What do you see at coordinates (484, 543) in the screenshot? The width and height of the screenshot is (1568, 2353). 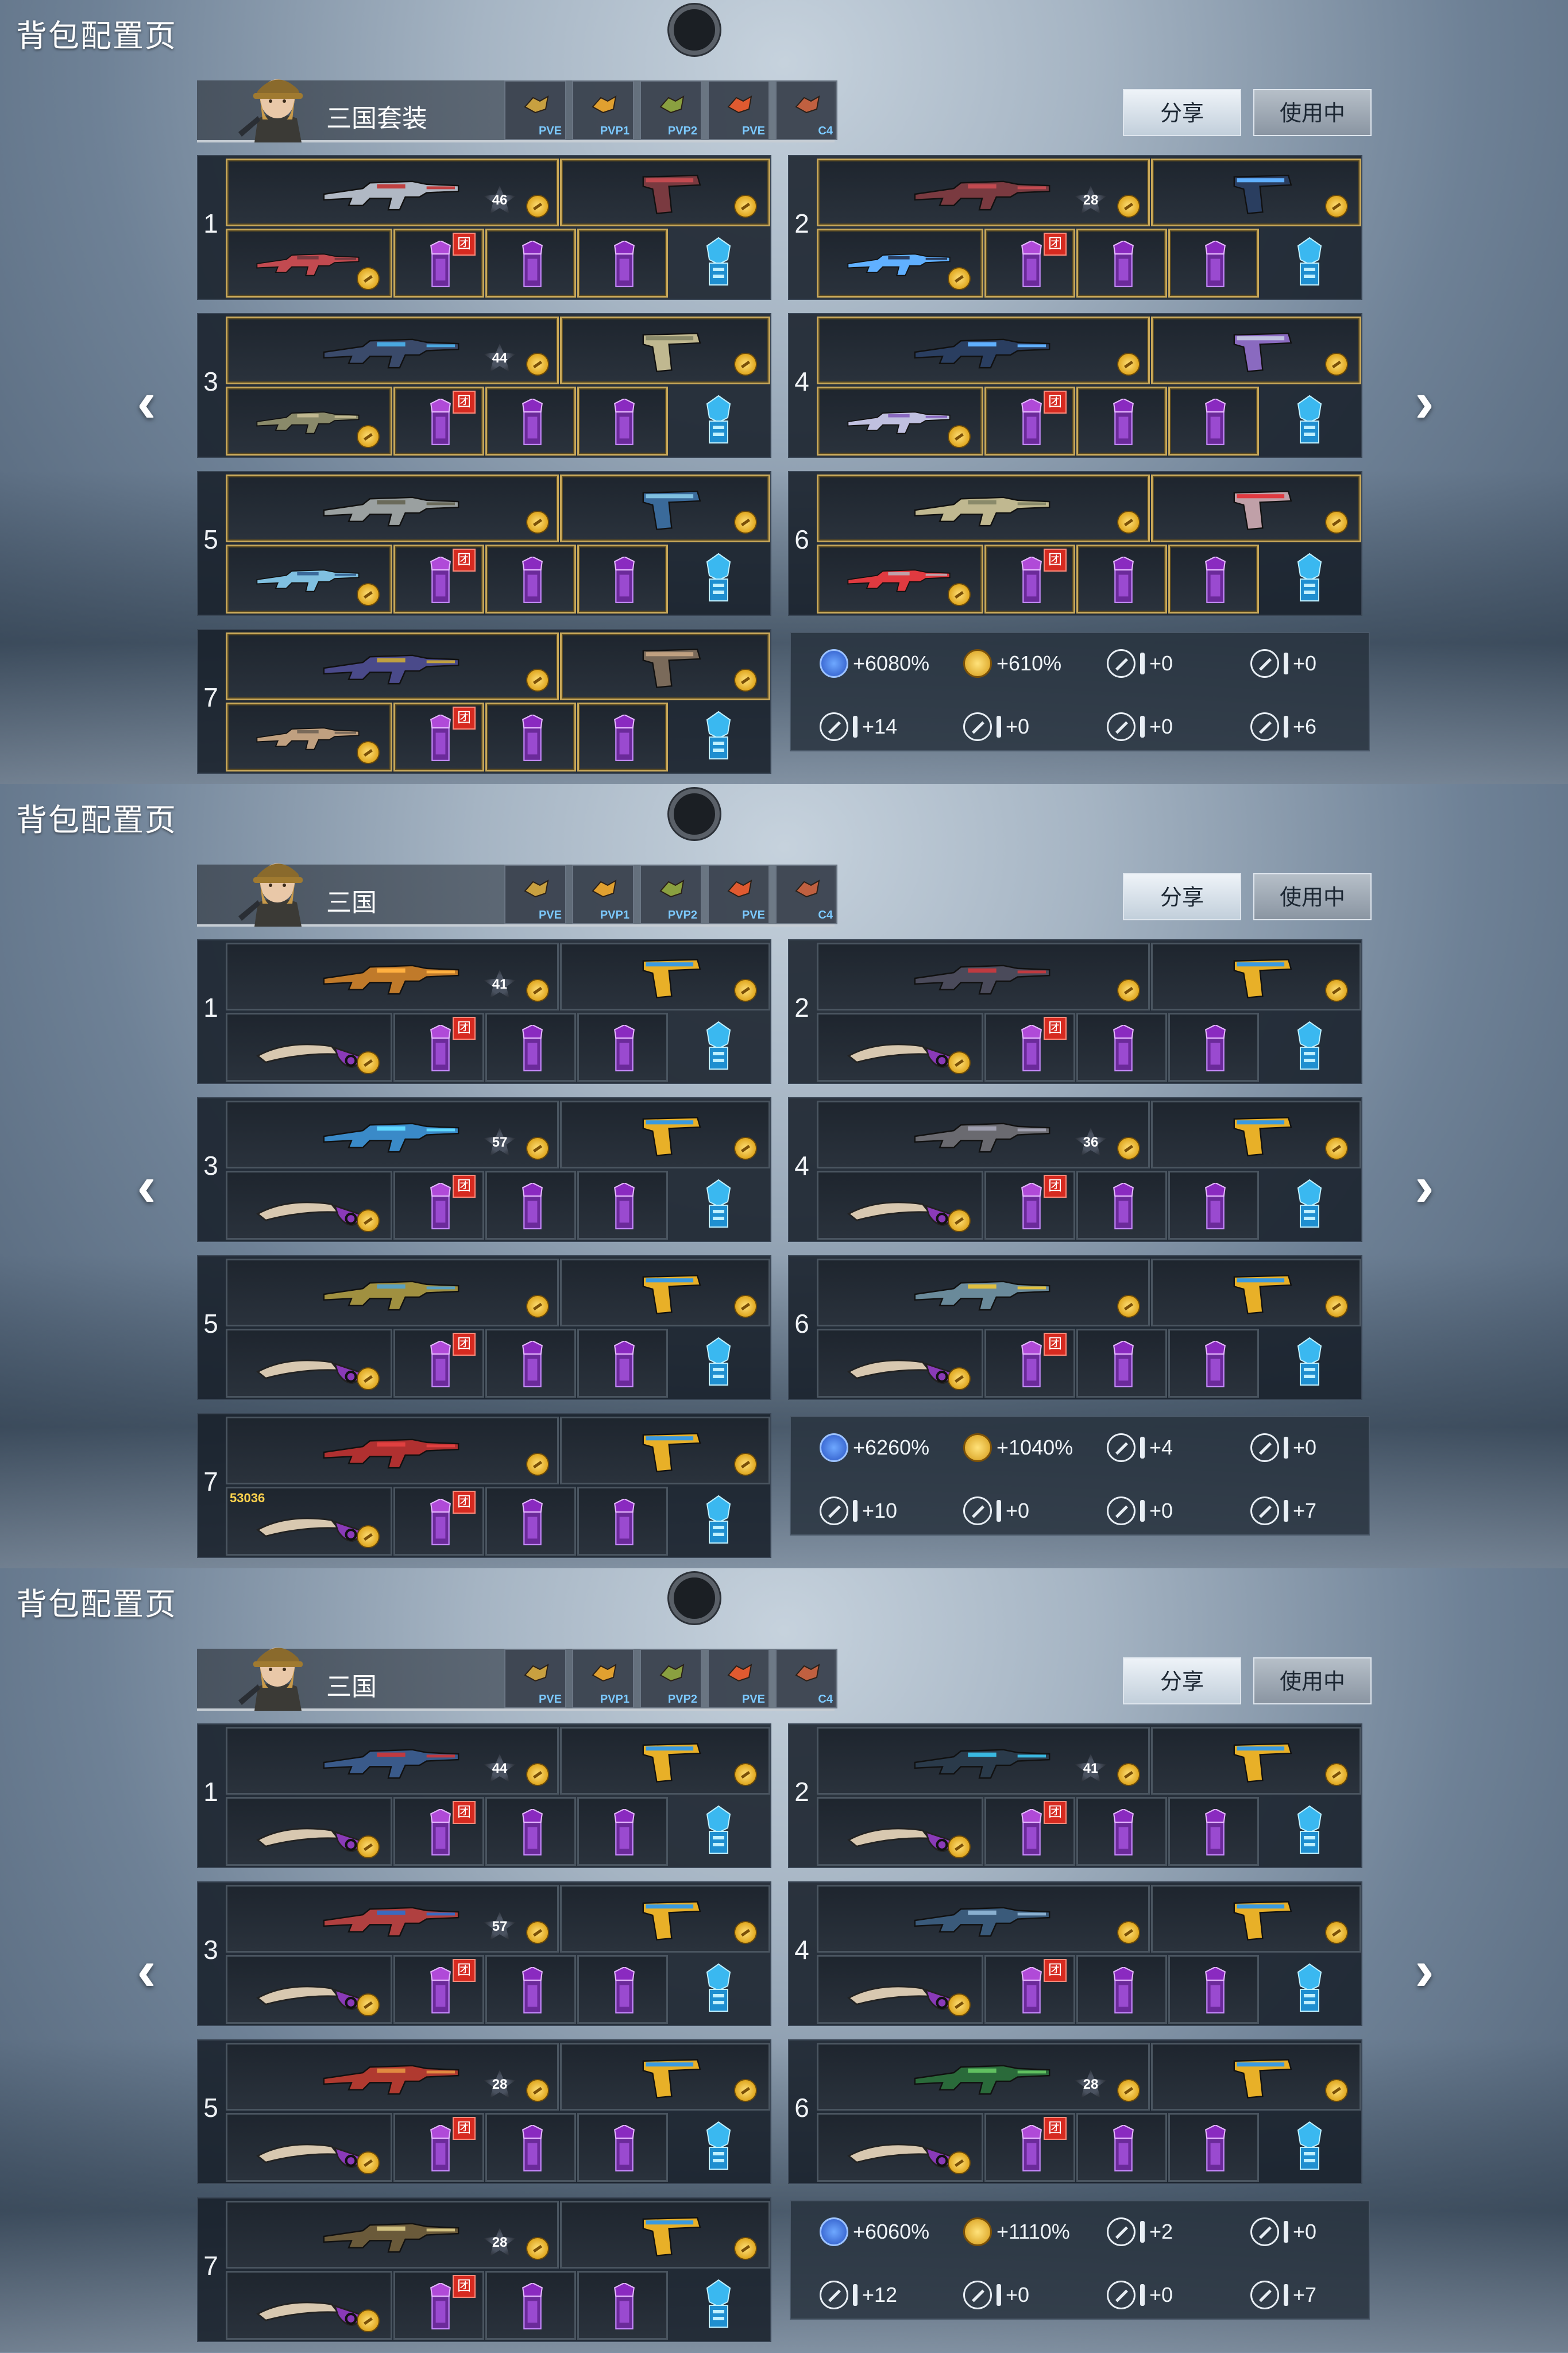 I see `loadout-slot: 5团` at bounding box center [484, 543].